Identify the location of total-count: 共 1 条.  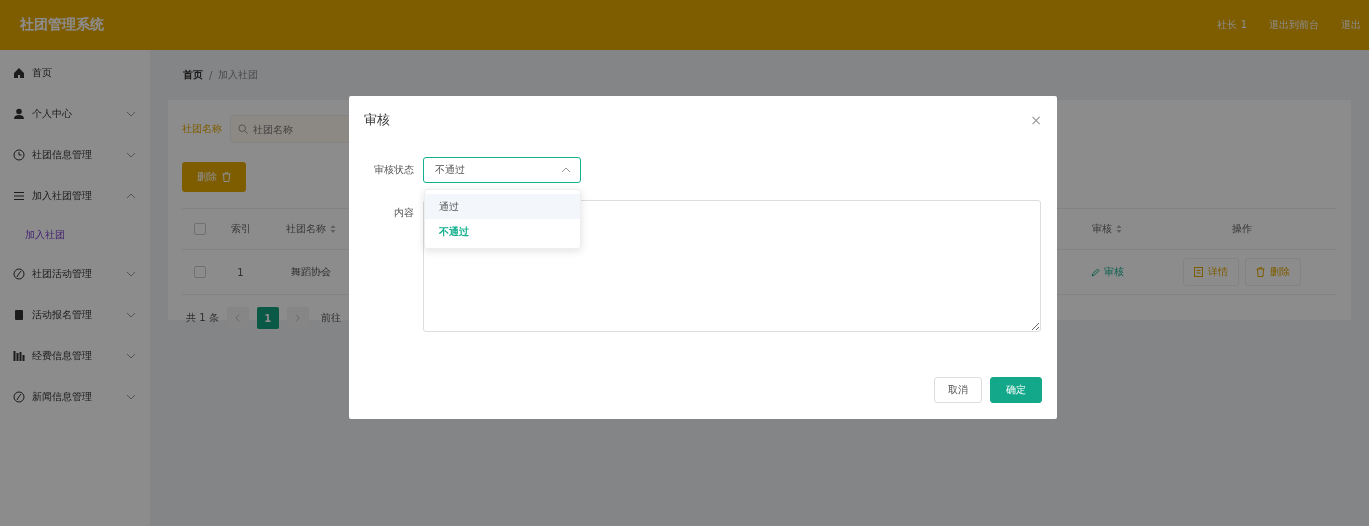
(202, 318).